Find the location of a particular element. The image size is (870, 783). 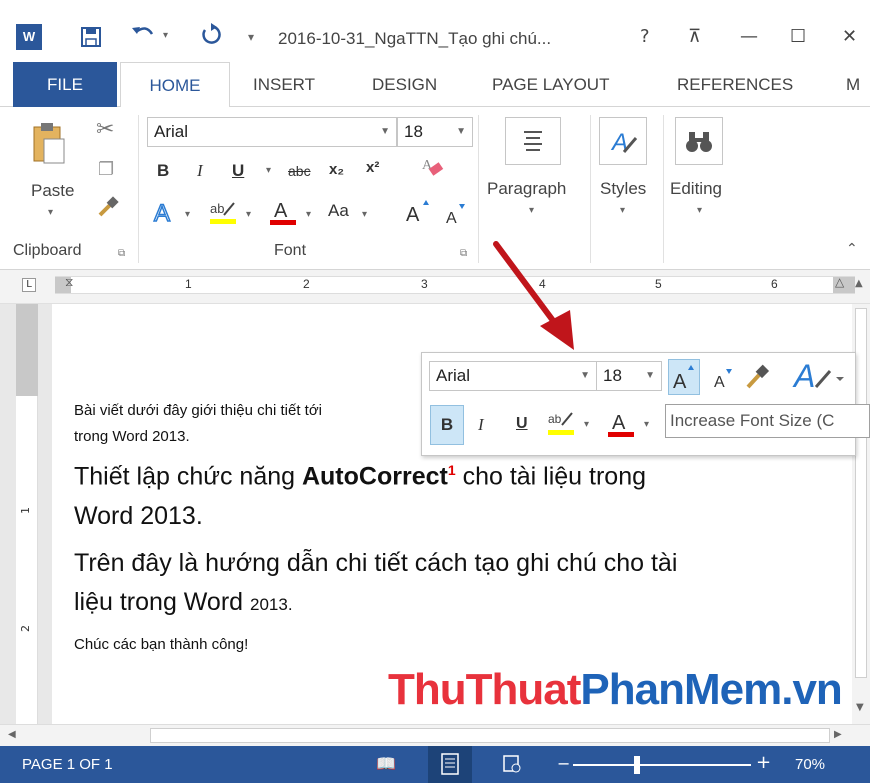

zoom-slider is located at coordinates (662, 765).